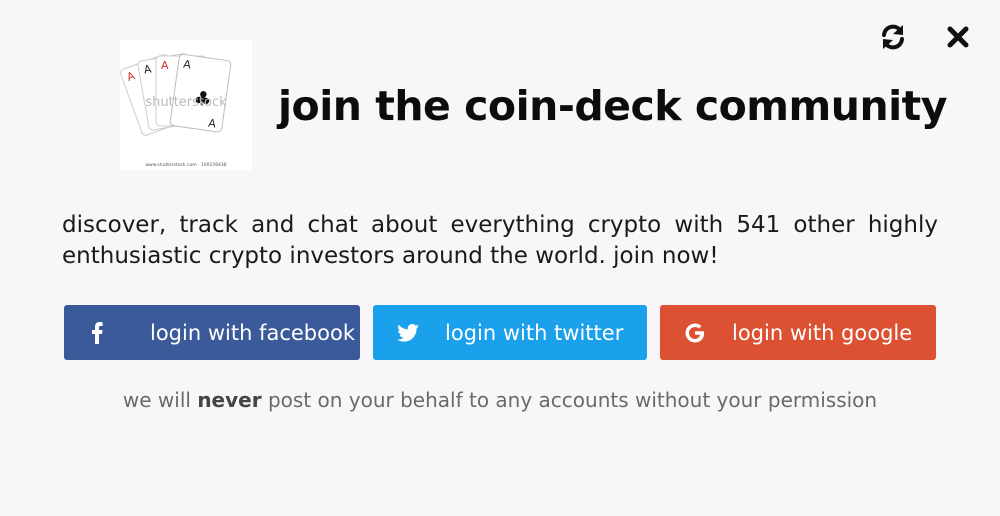  What do you see at coordinates (534, 332) in the screenshot?
I see `twitter-button-label: login with twitter` at bounding box center [534, 332].